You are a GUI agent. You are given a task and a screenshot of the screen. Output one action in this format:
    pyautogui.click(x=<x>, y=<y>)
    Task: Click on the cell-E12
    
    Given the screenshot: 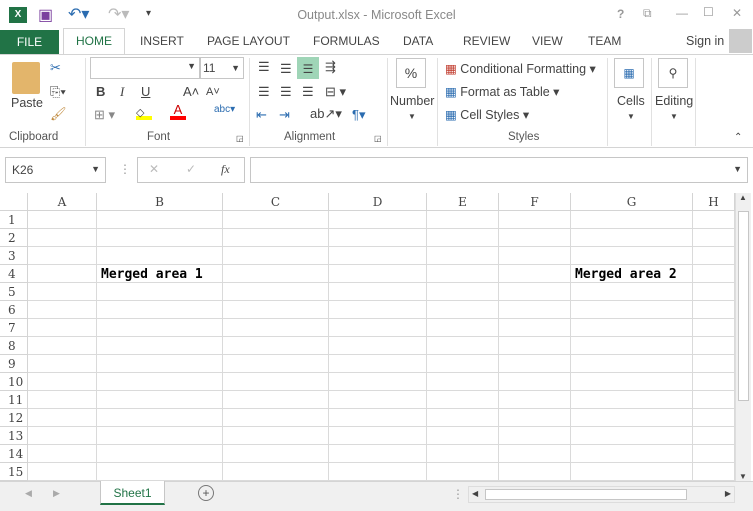 What is the action you would take?
    pyautogui.click(x=463, y=418)
    